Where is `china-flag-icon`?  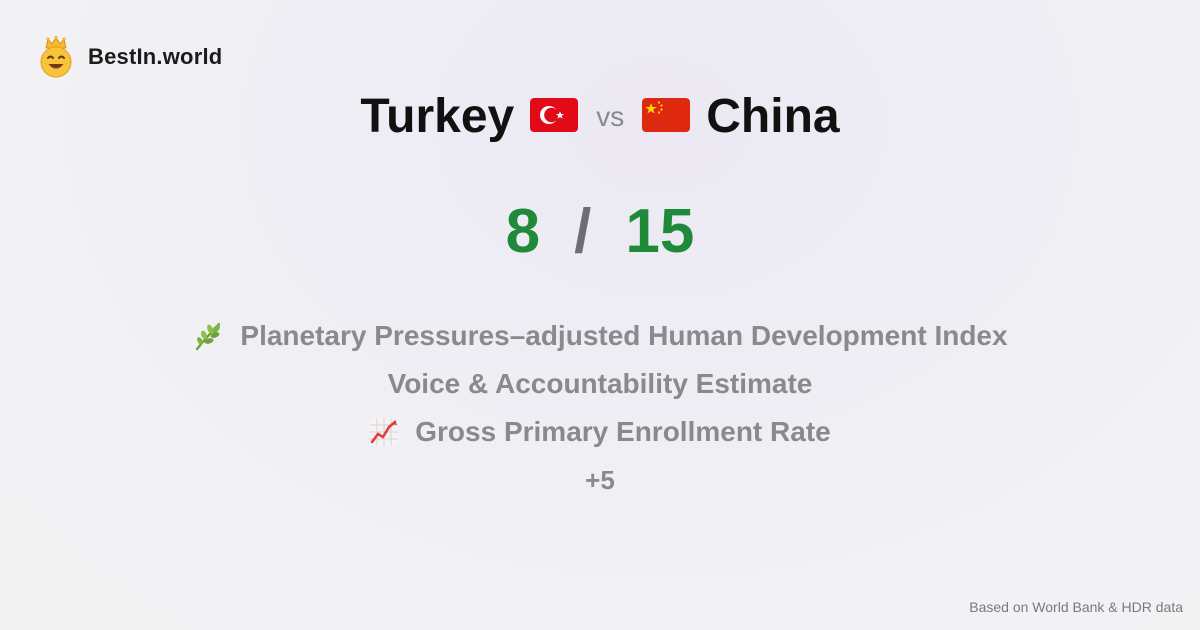 china-flag-icon is located at coordinates (666, 117).